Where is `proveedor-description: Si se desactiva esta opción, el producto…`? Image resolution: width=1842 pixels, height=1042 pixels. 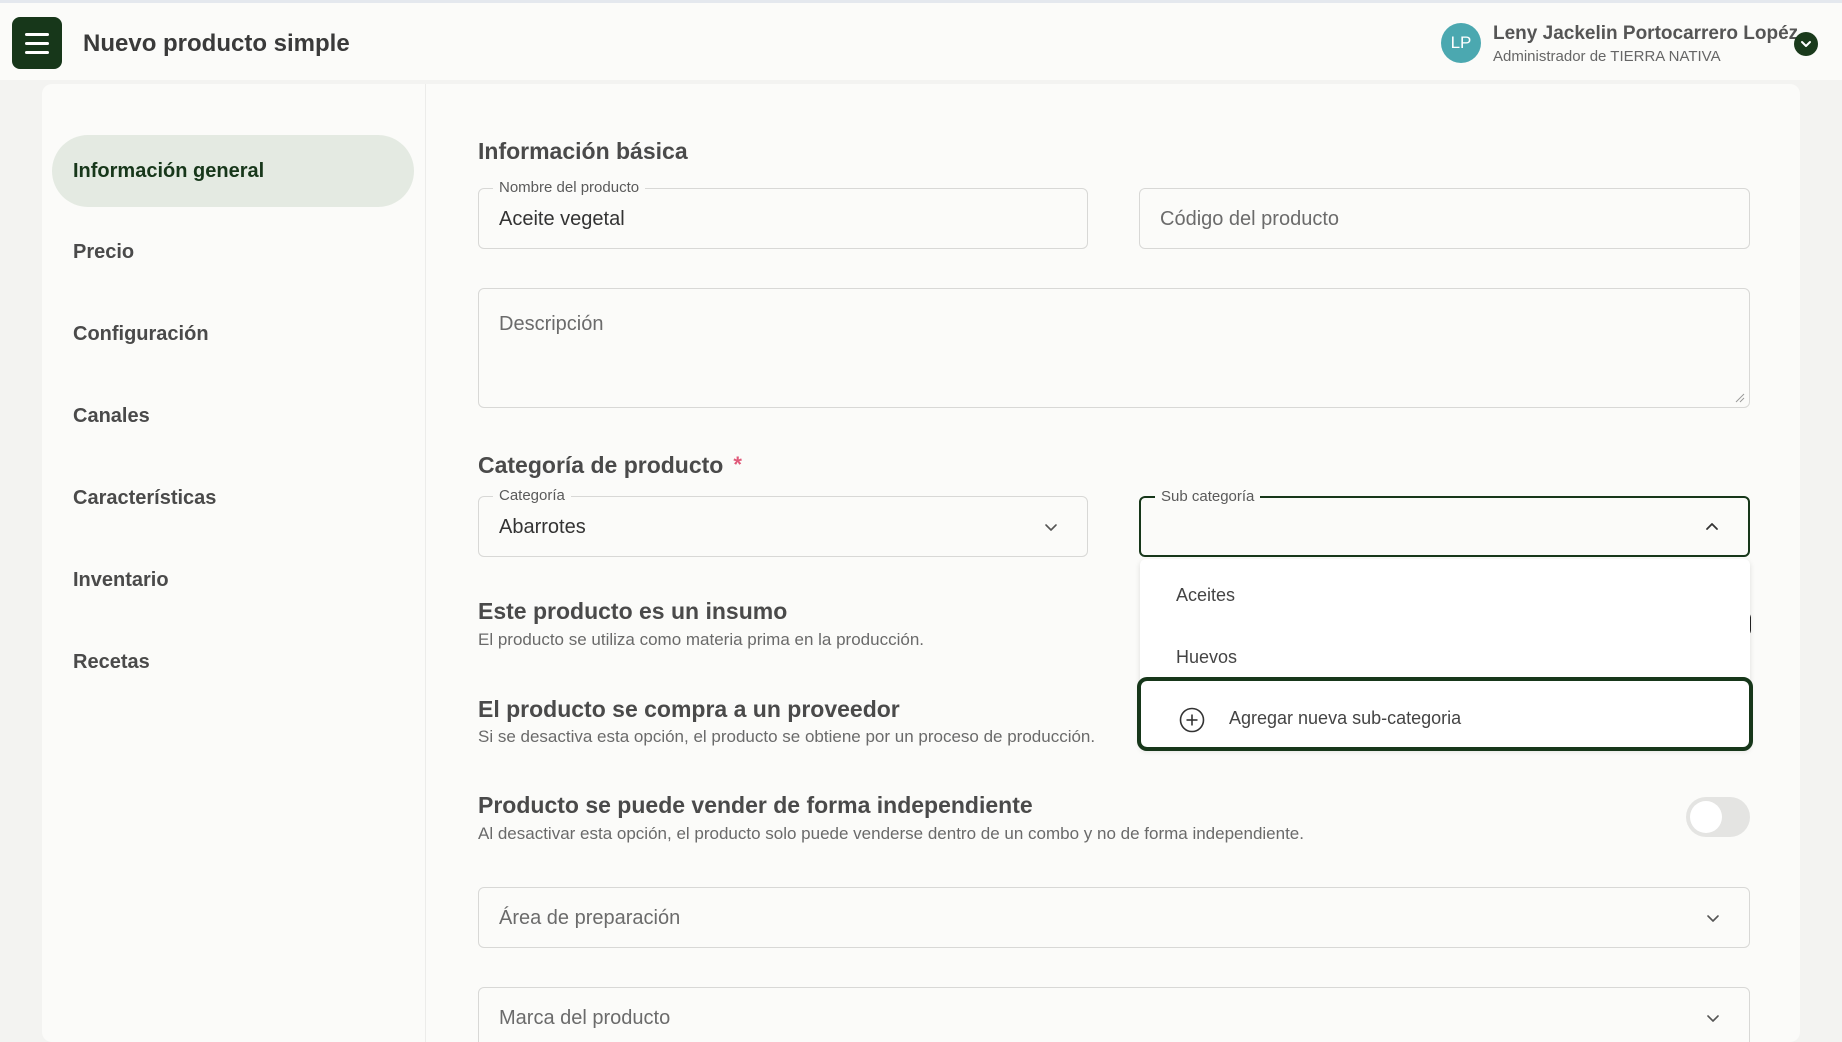 proveedor-description: Si se desactiva esta opción, el producto… is located at coordinates (787, 736).